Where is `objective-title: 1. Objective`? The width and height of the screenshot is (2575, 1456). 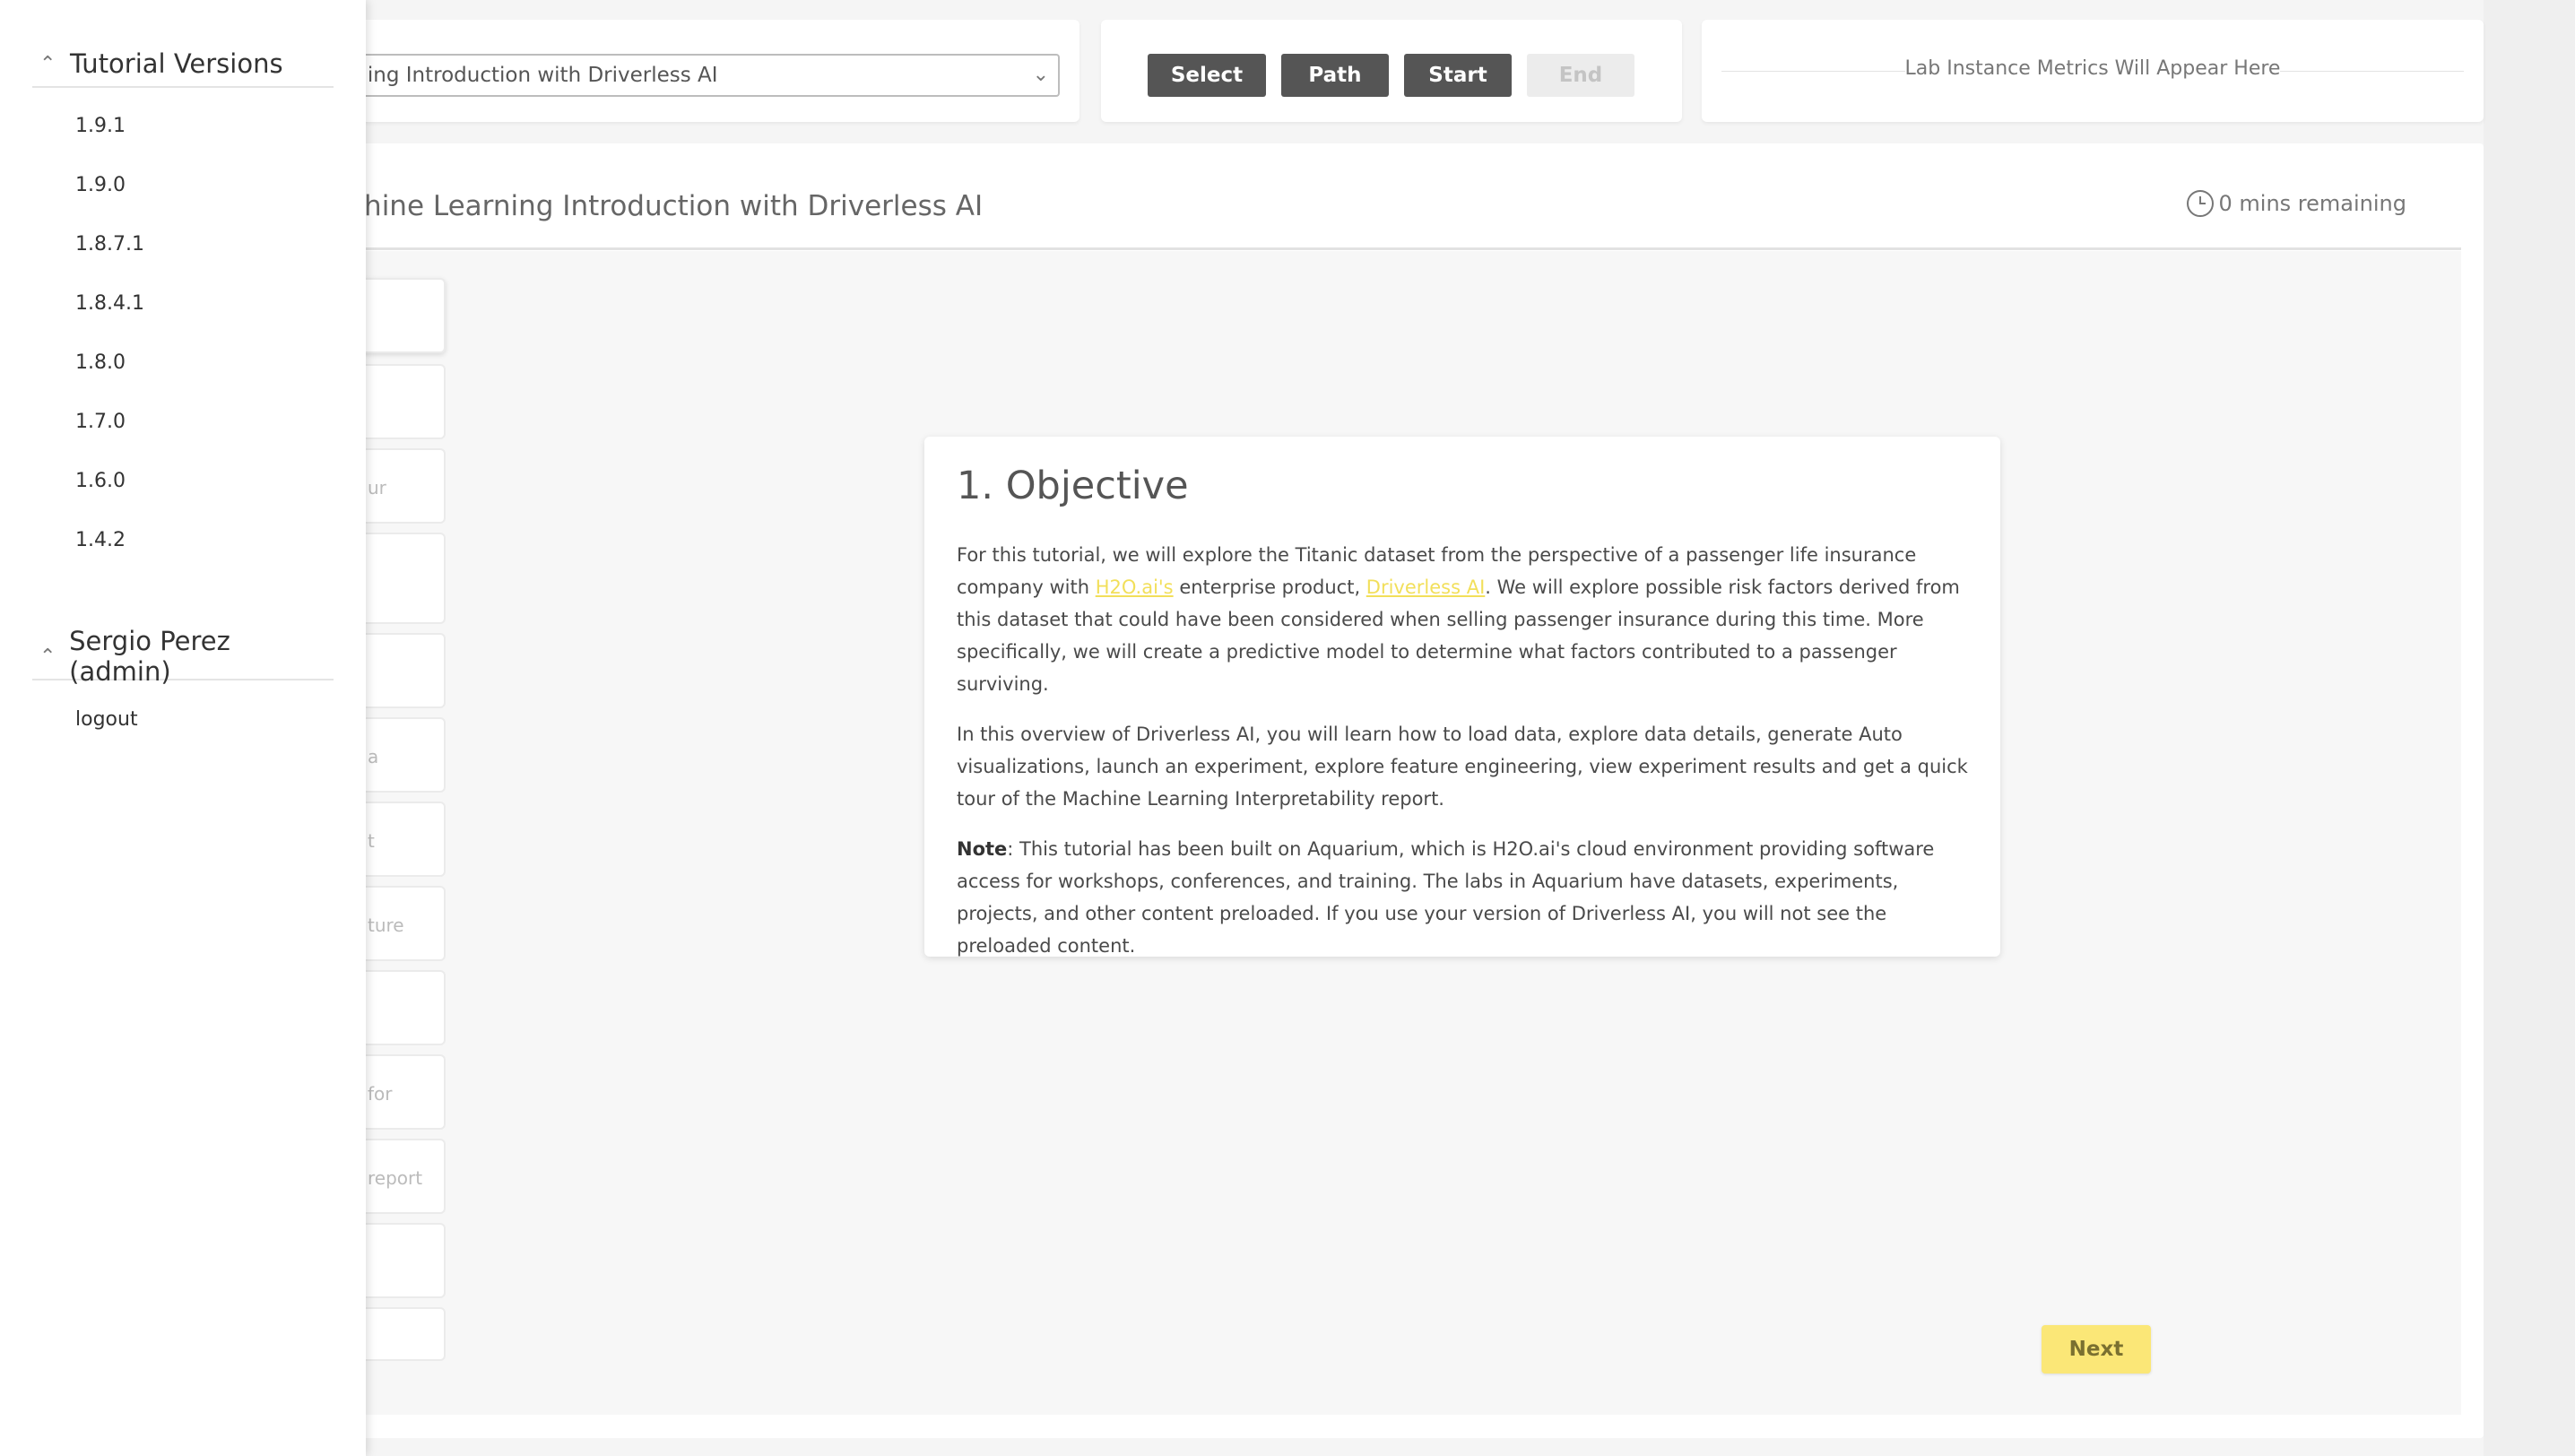 objective-title: 1. Objective is located at coordinates (1073, 486).